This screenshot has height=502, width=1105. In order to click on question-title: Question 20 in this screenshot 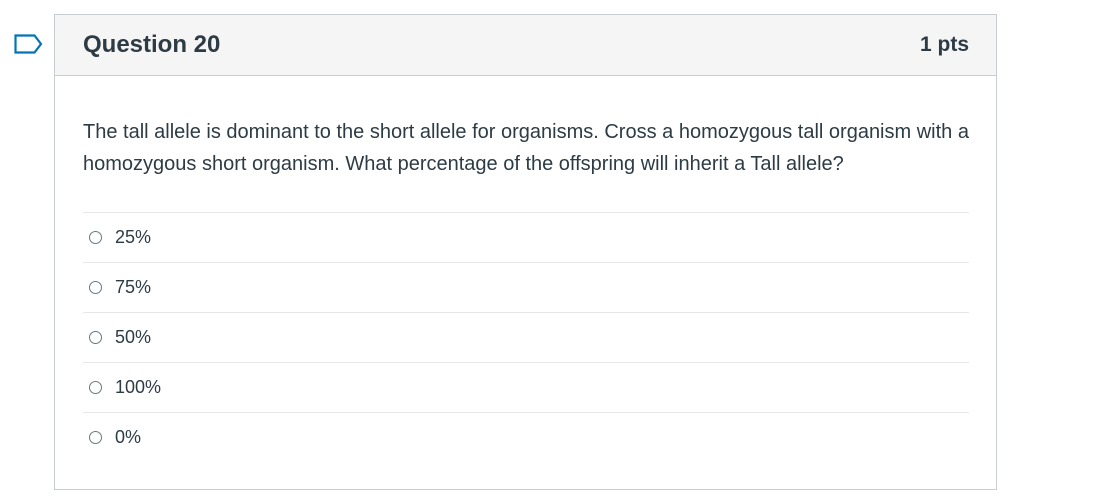, I will do `click(152, 44)`.